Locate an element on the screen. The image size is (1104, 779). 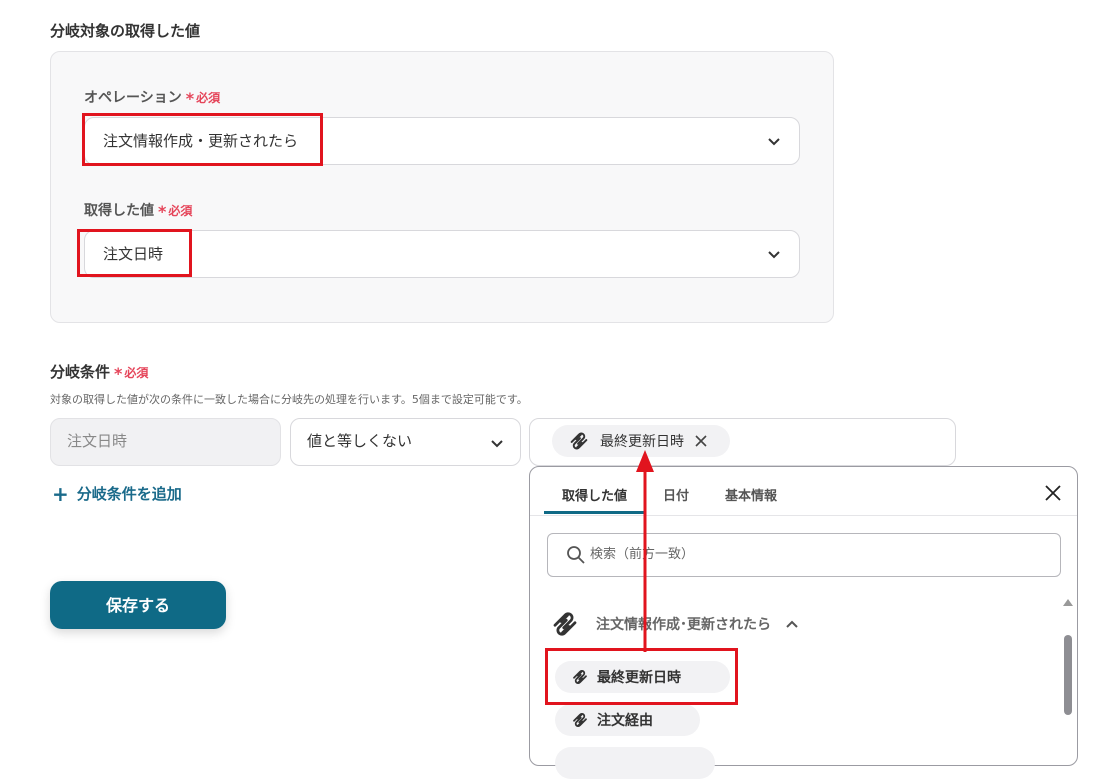
scrollbar-up-arrow is located at coordinates (1068, 602).